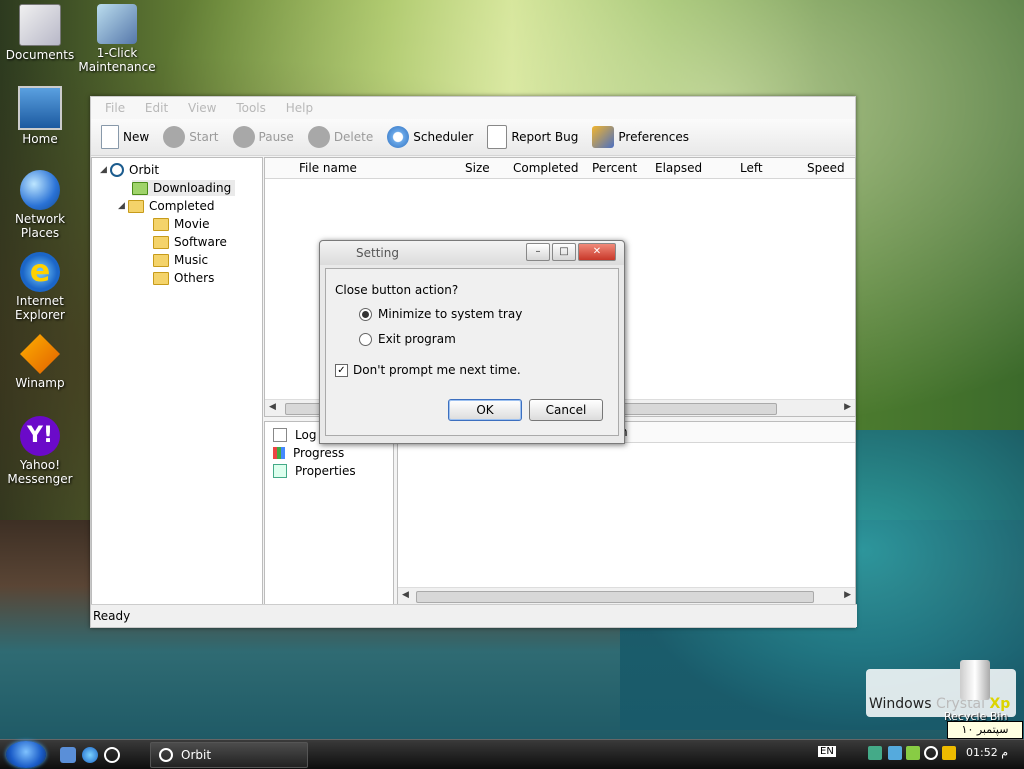 The width and height of the screenshot is (1024, 769). Describe the element at coordinates (497, 137) in the screenshot. I see `report-icon` at that location.